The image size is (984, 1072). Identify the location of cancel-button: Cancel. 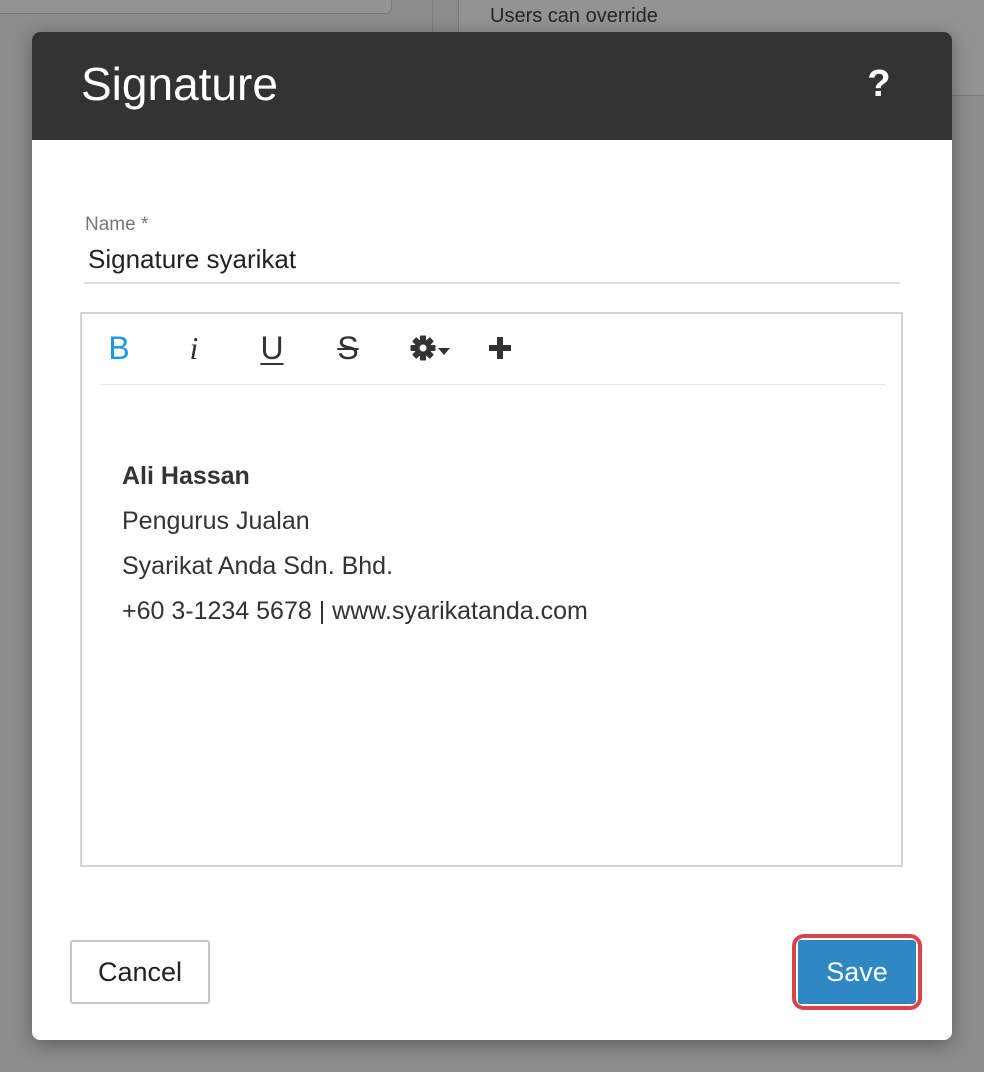
(140, 972).